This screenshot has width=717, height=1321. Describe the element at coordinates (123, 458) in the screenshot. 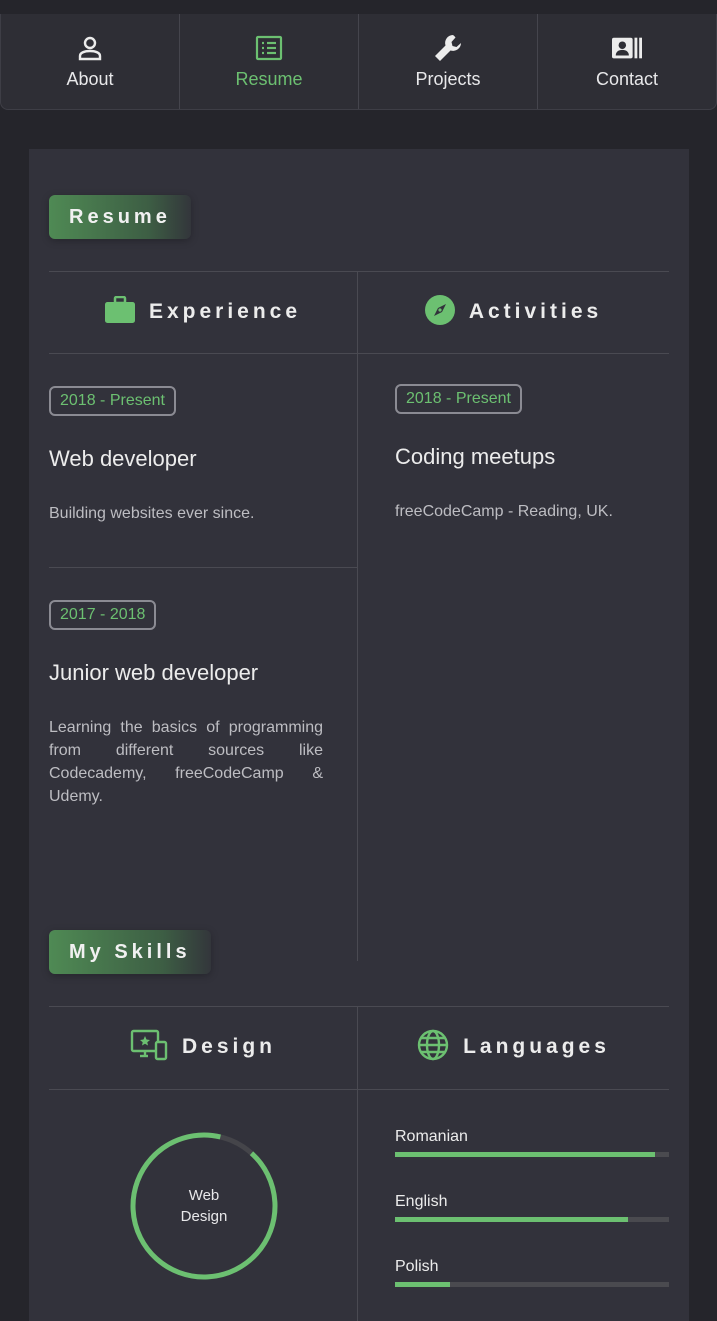

I see `entry-title: Web developer` at that location.